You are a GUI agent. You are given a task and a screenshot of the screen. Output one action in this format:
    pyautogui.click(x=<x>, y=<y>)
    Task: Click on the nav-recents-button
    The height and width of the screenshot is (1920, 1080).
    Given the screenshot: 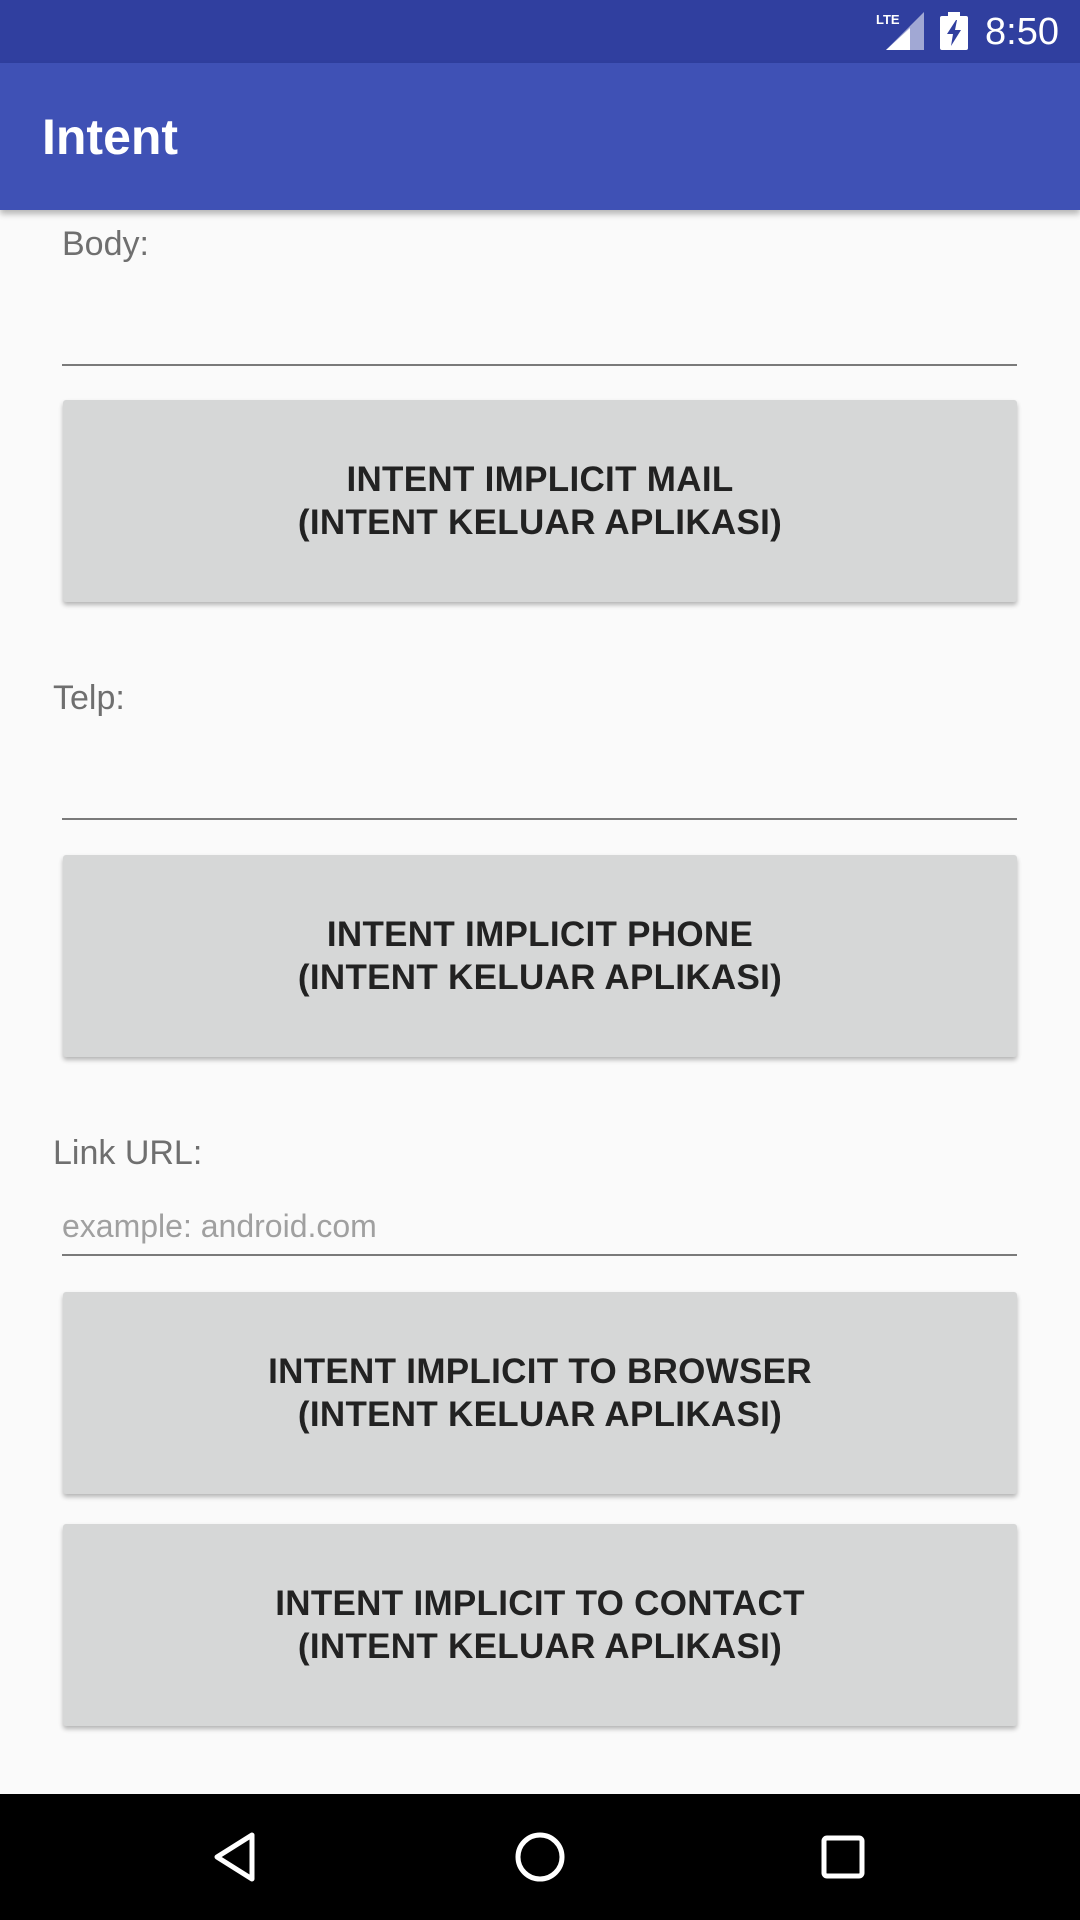 What is the action you would take?
    pyautogui.click(x=843, y=1857)
    